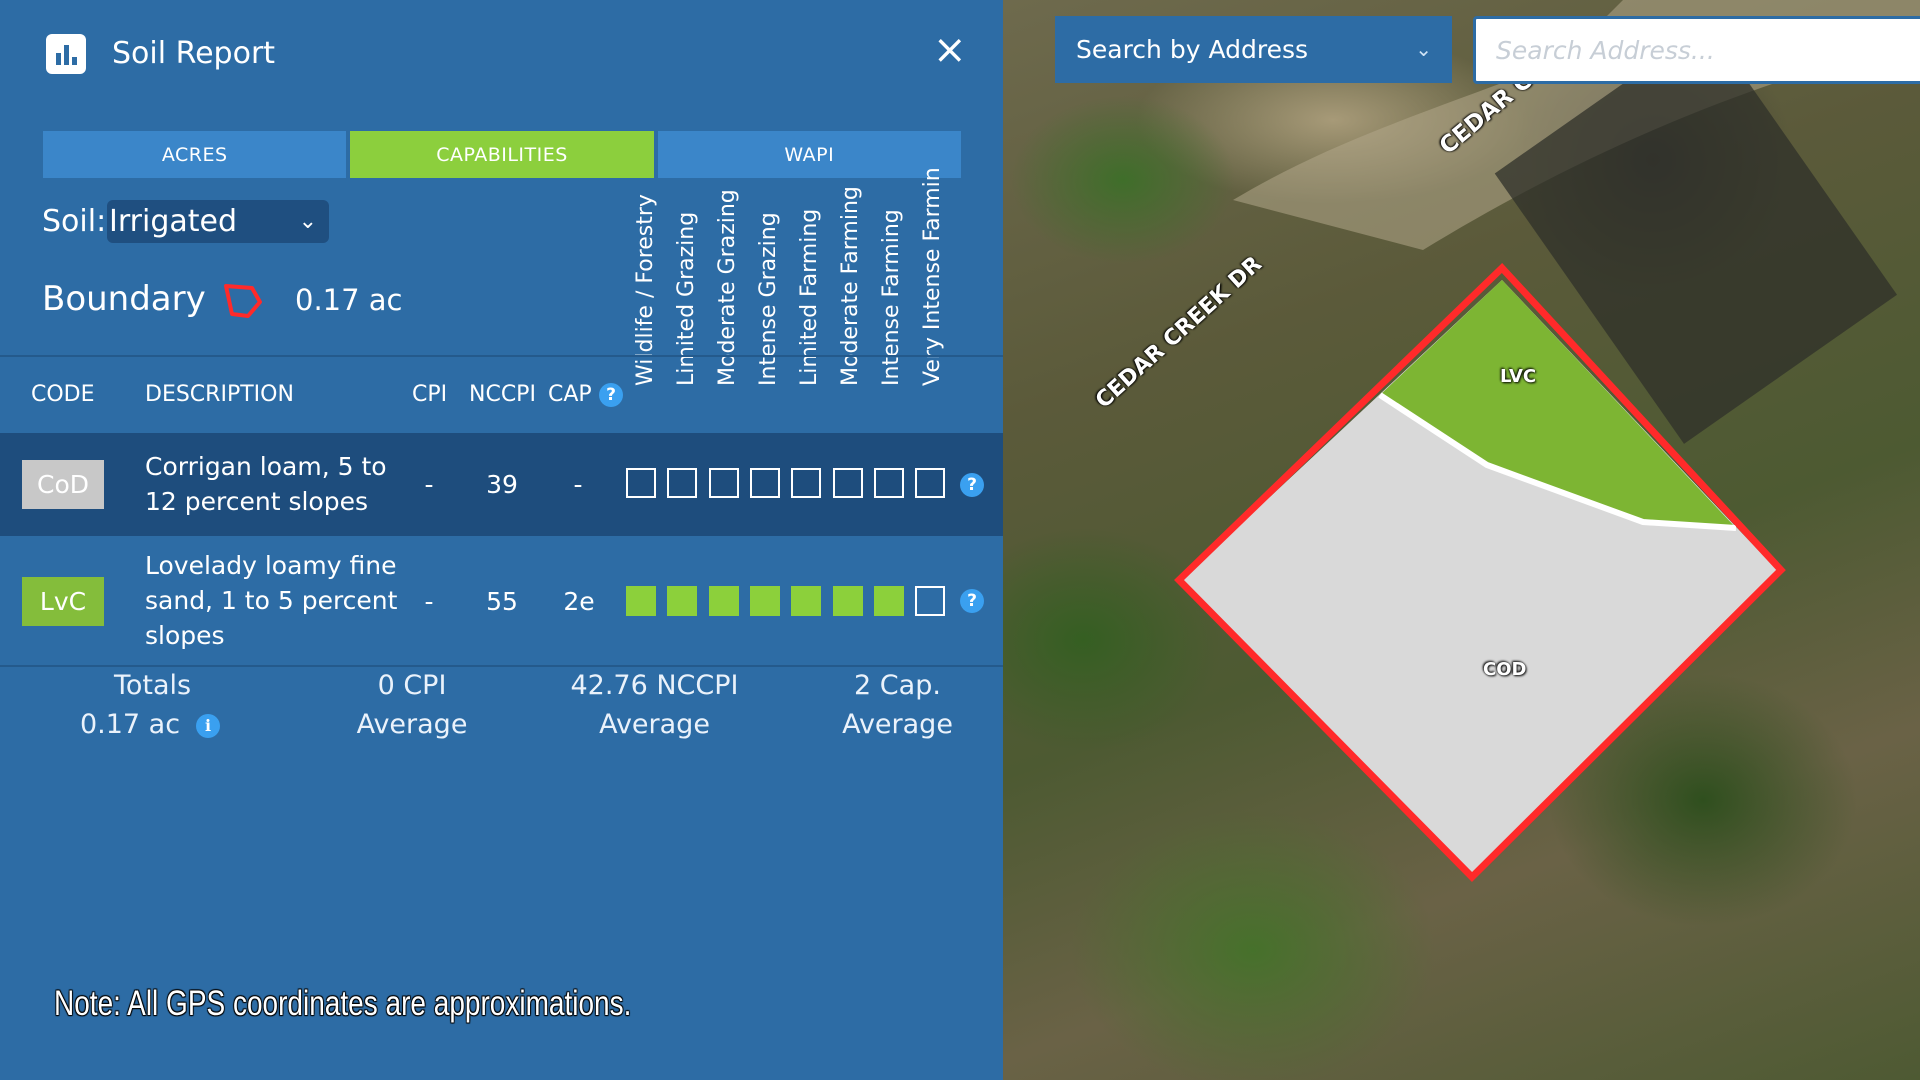 This screenshot has height=1080, width=1920. I want to click on nccpi-value: 55, so click(502, 601).